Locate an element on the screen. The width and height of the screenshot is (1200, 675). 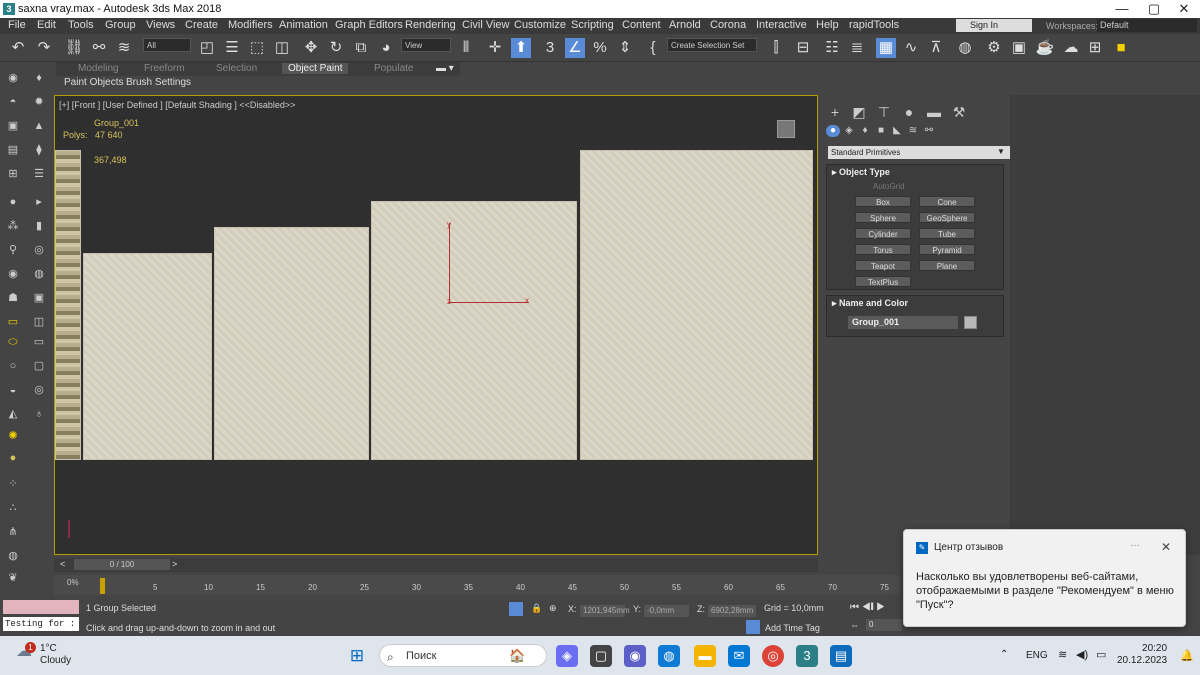
light-icon: ♦ is located at coordinates (39, 78).